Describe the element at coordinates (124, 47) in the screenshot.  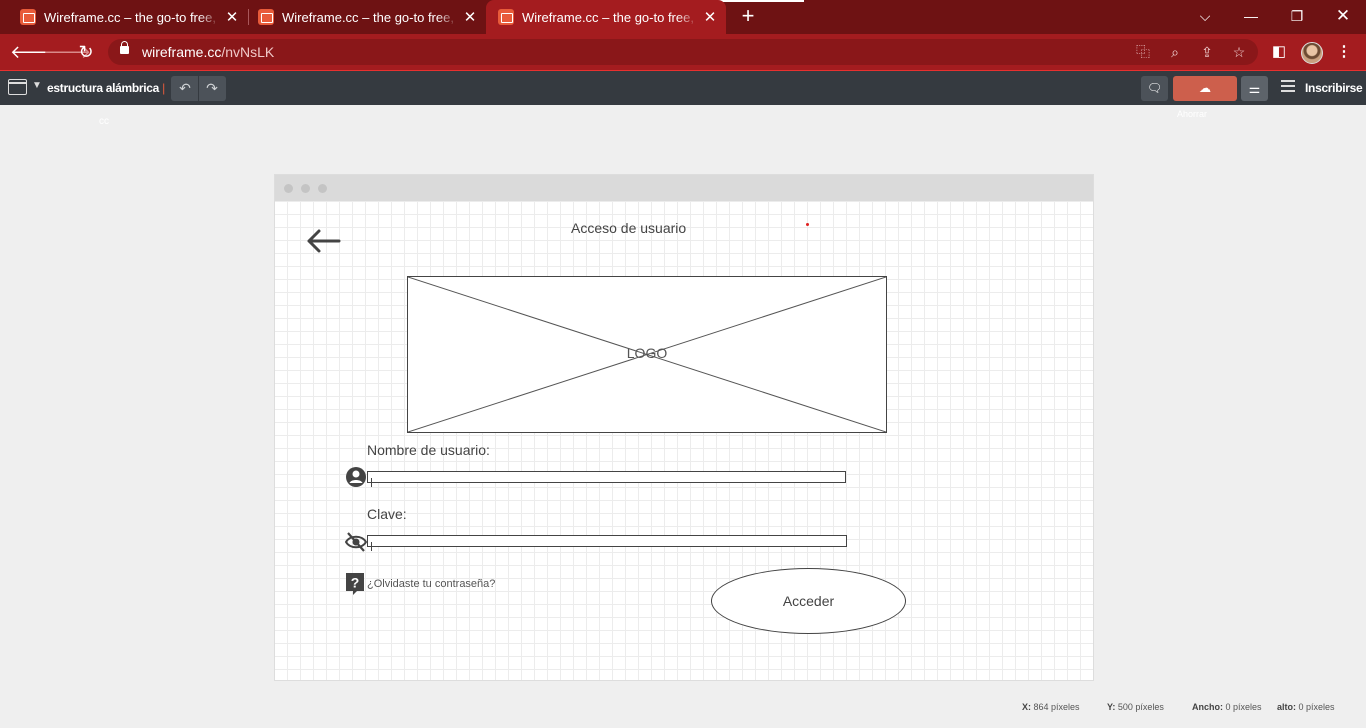
I see `lock-icon` at that location.